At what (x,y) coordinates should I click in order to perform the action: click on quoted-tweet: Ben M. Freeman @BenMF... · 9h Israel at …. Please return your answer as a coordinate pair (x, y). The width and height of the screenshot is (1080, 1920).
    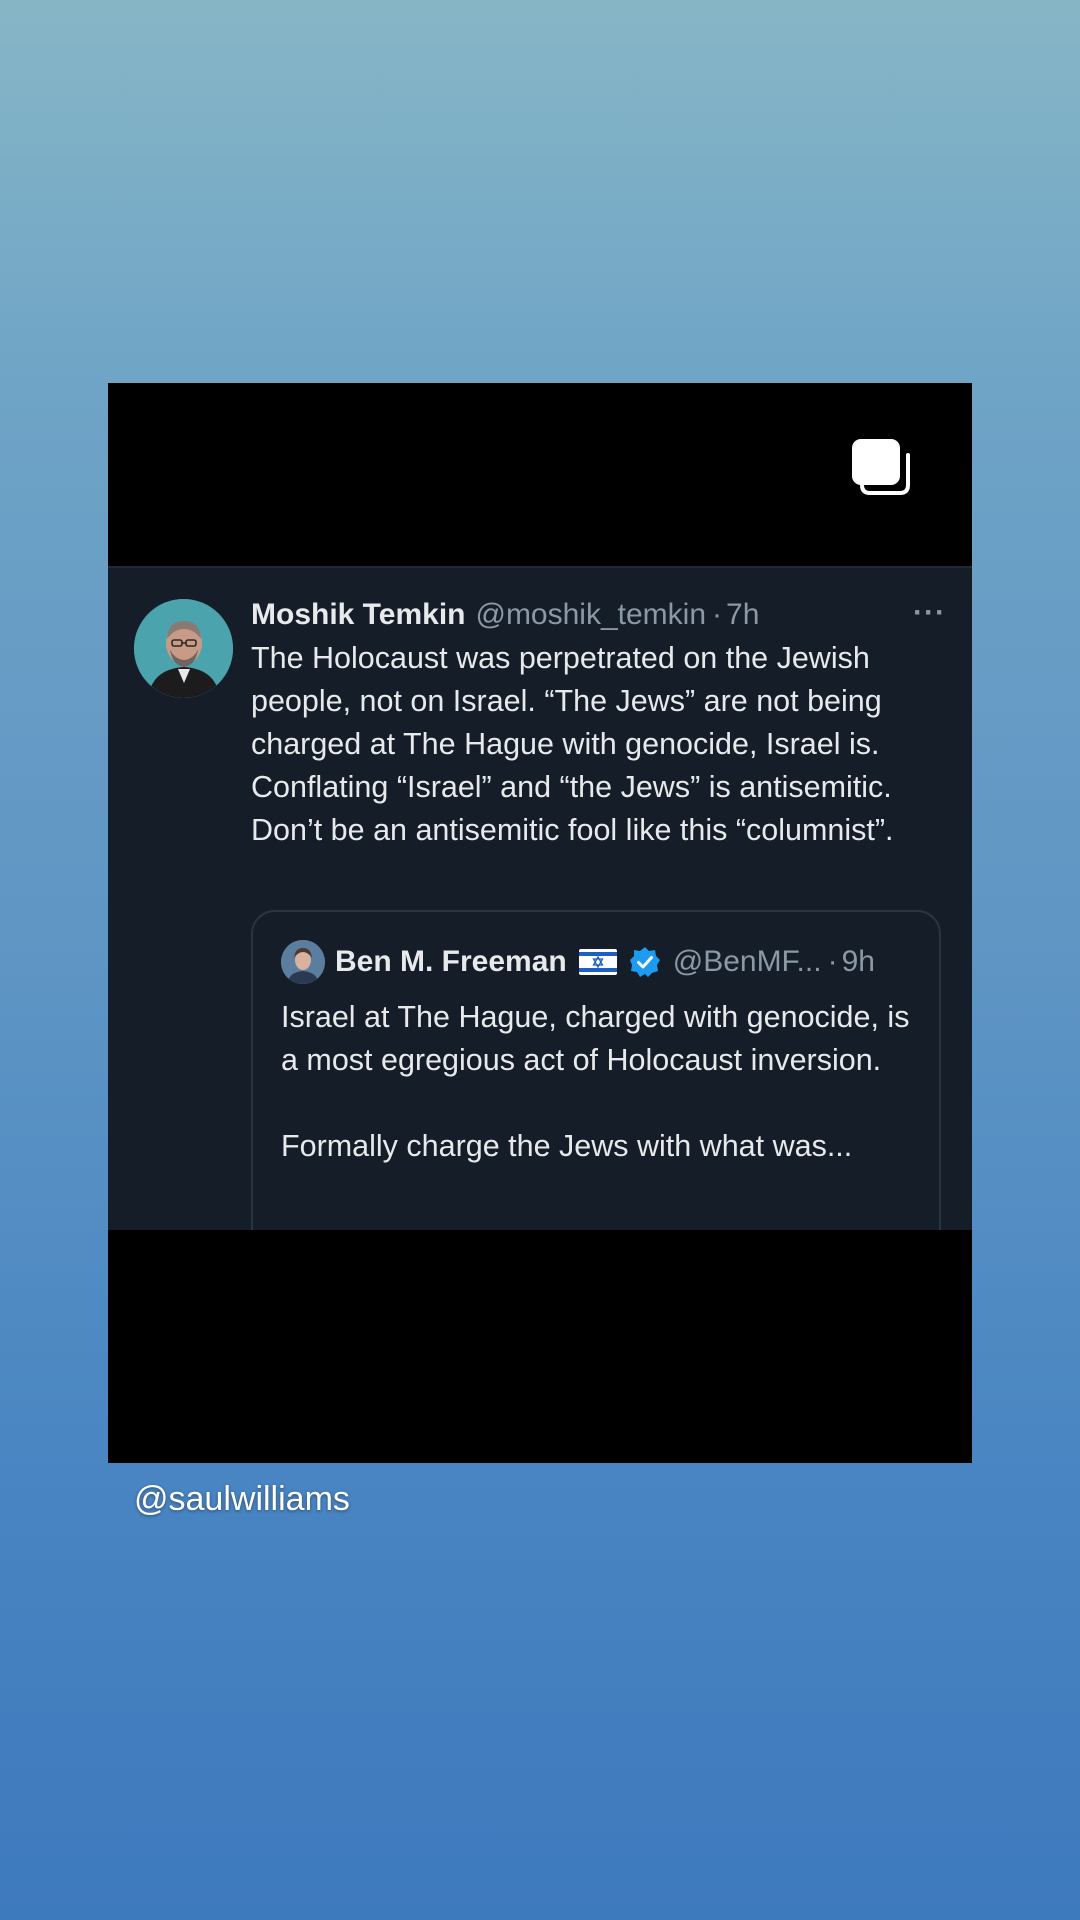
    Looking at the image, I should click on (596, 1070).